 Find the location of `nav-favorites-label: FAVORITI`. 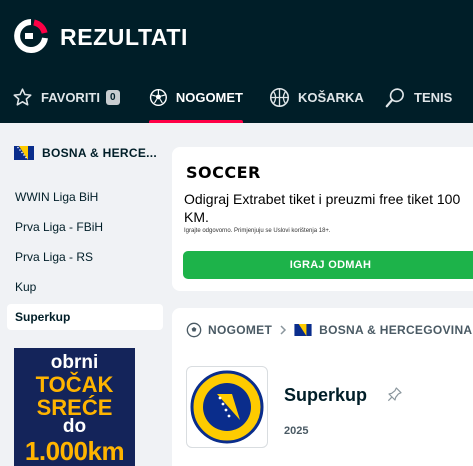

nav-favorites-label: FAVORITI is located at coordinates (70, 97).